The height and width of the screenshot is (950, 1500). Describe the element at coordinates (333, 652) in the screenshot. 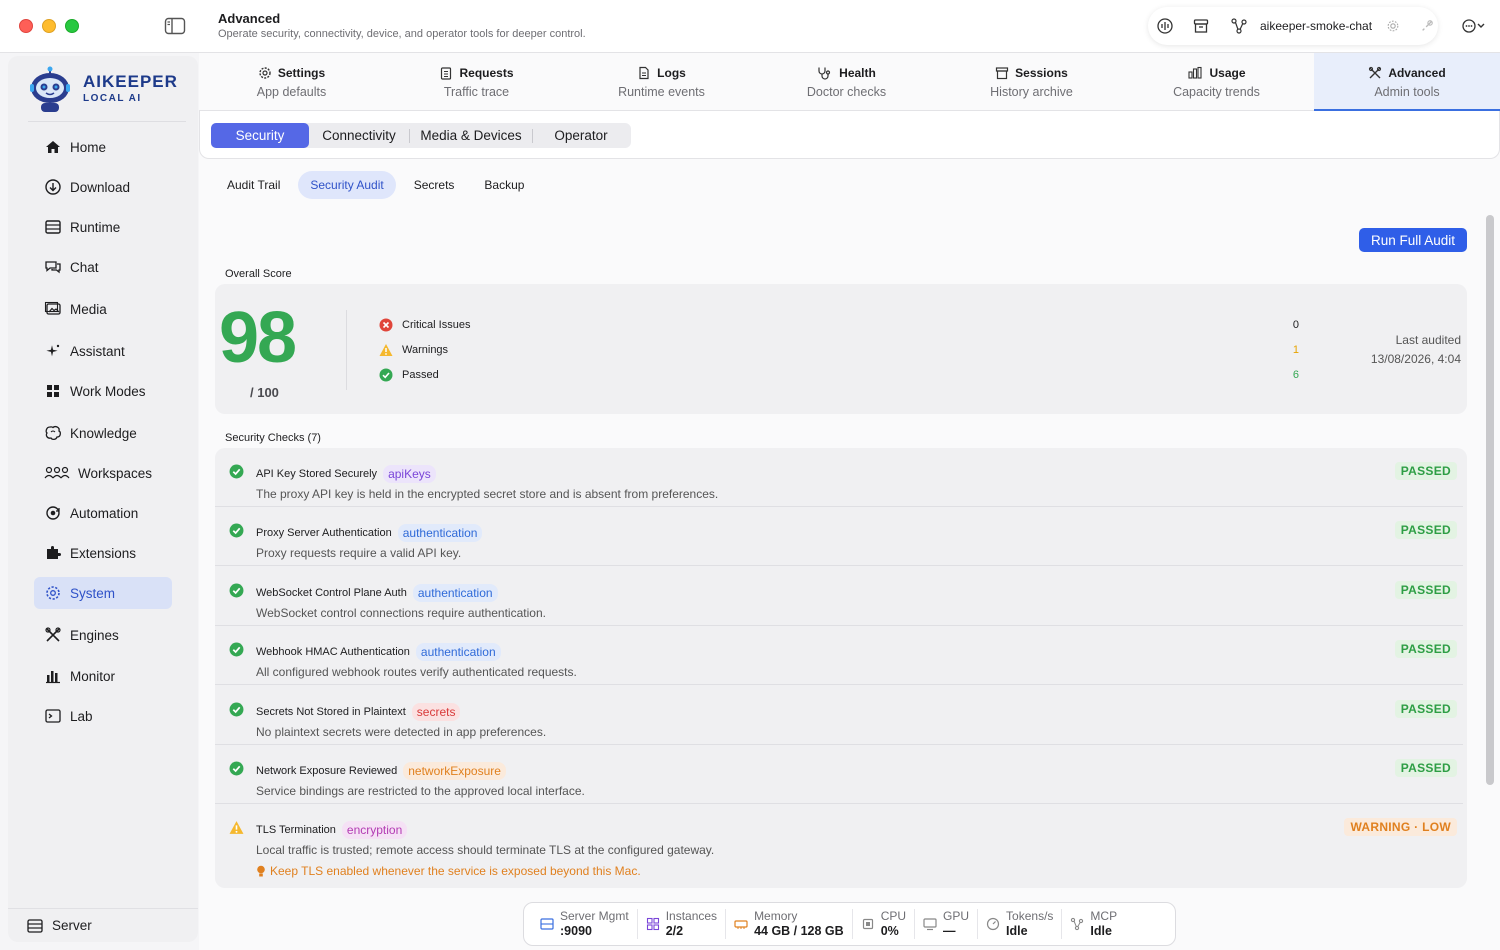

I see `check-title: Webhook HMAC Authentication` at that location.